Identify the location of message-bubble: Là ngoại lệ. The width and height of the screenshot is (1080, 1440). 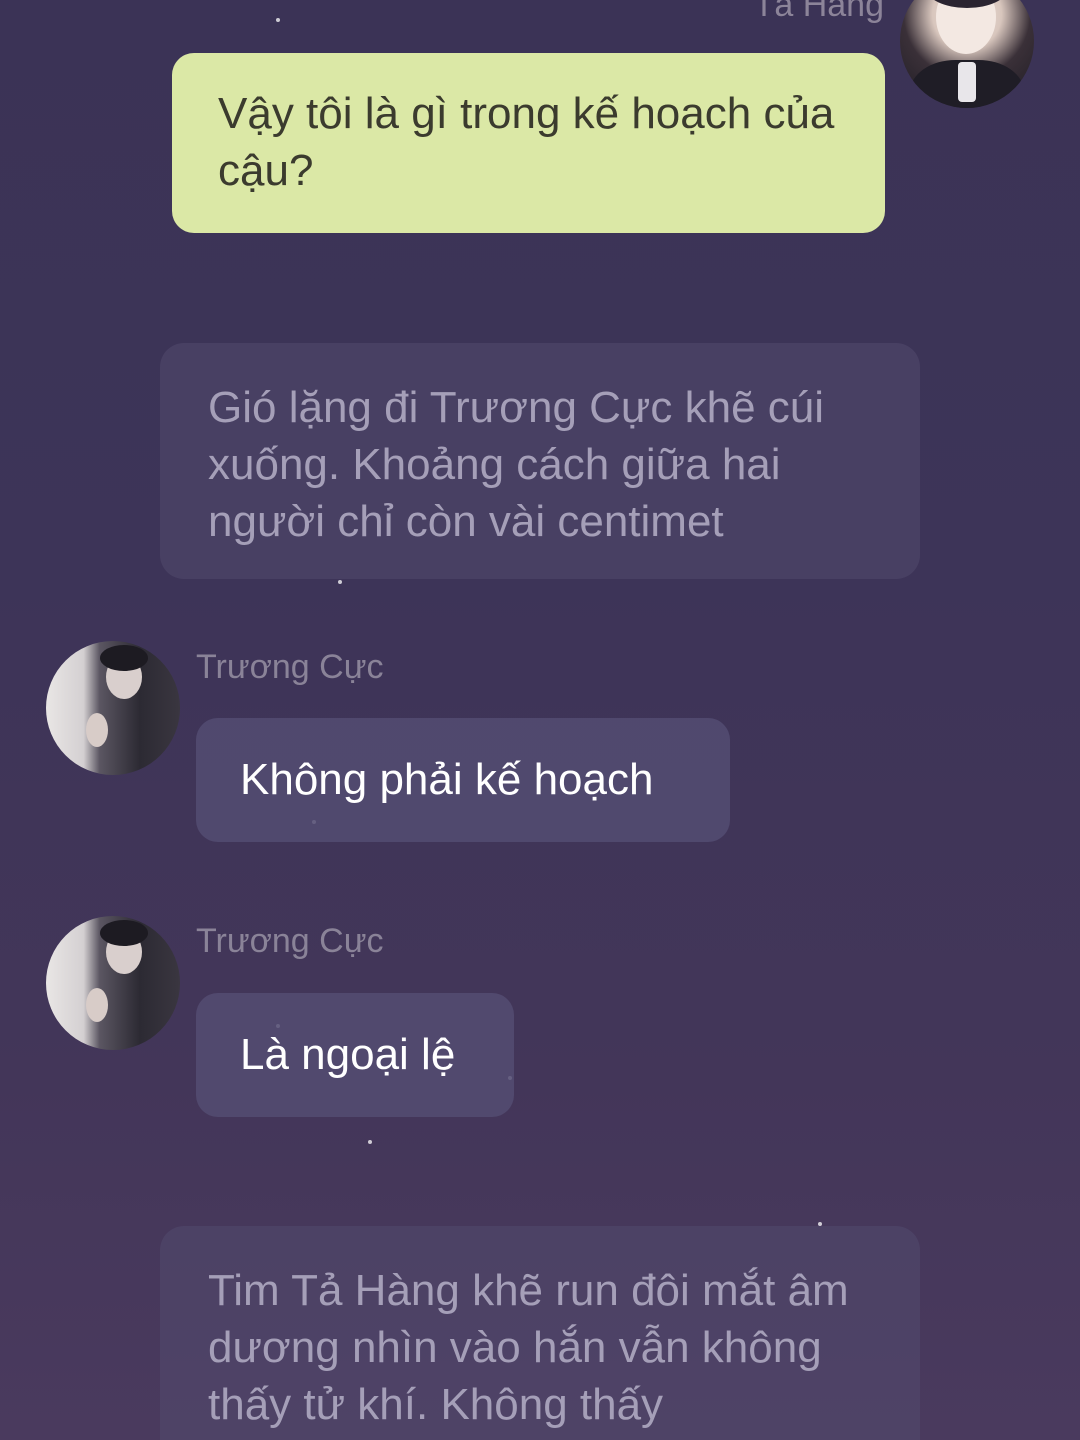
(355, 1055).